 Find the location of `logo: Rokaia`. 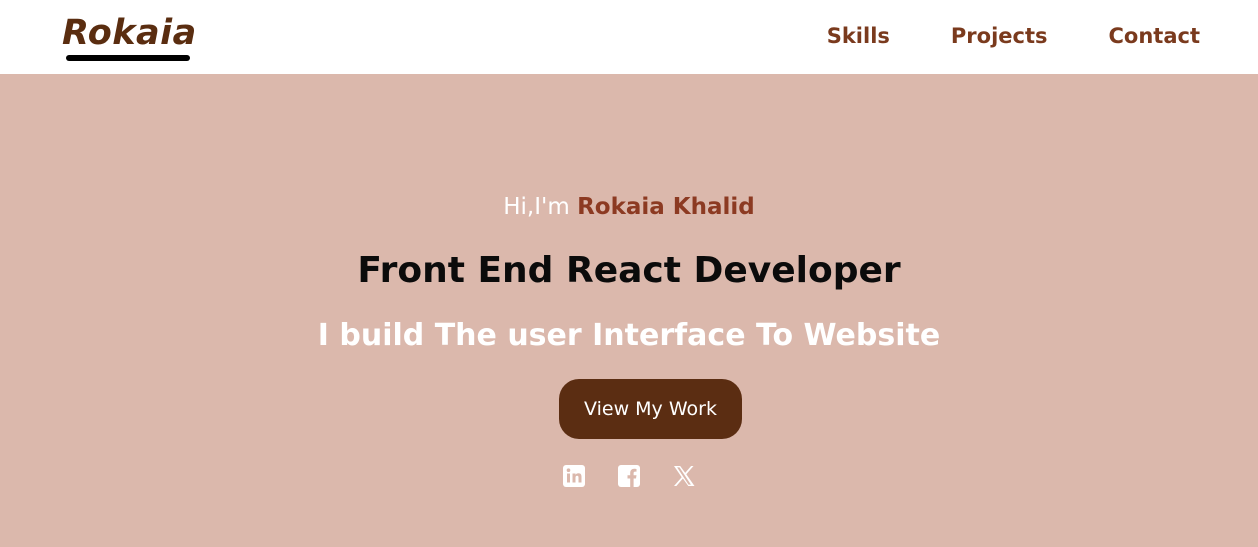

logo: Rokaia is located at coordinates (129, 33).